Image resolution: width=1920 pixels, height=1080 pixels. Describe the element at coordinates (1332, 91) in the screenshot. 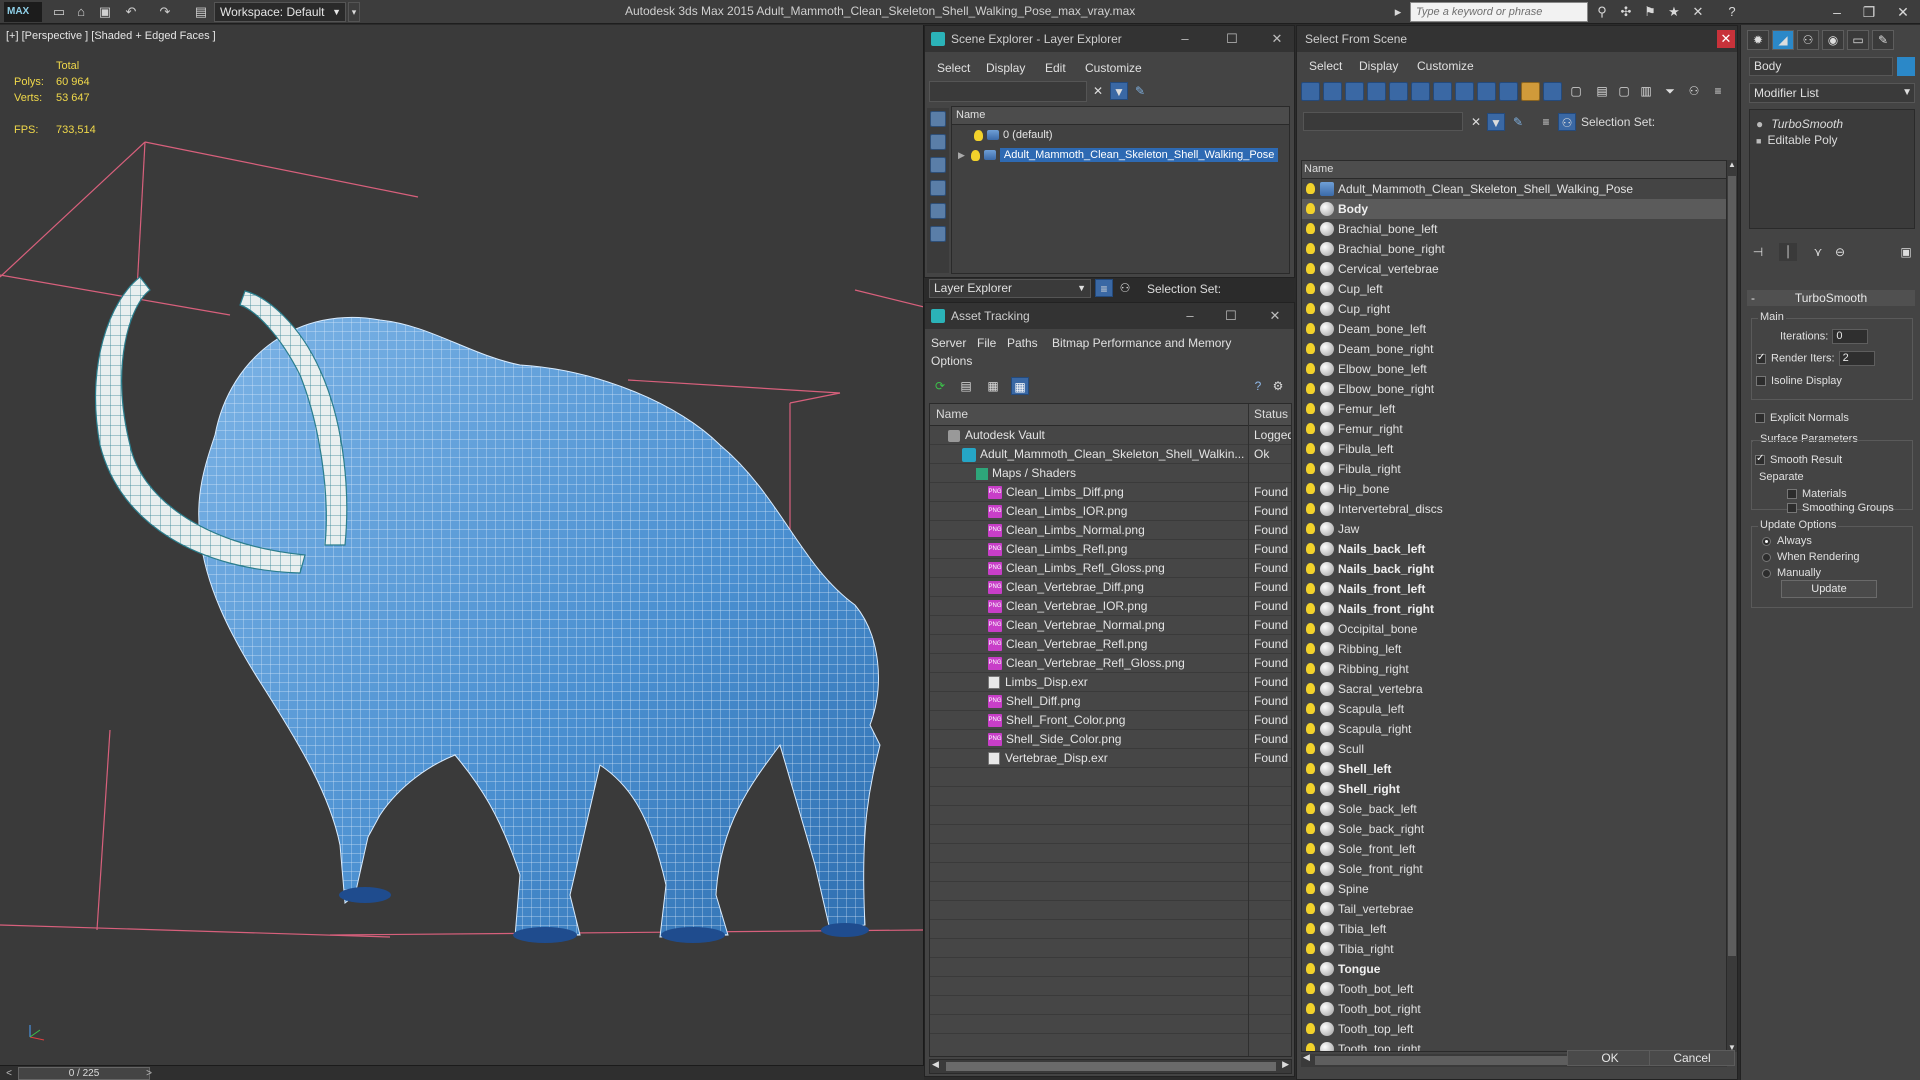

I see `filter-shapes-icon` at that location.